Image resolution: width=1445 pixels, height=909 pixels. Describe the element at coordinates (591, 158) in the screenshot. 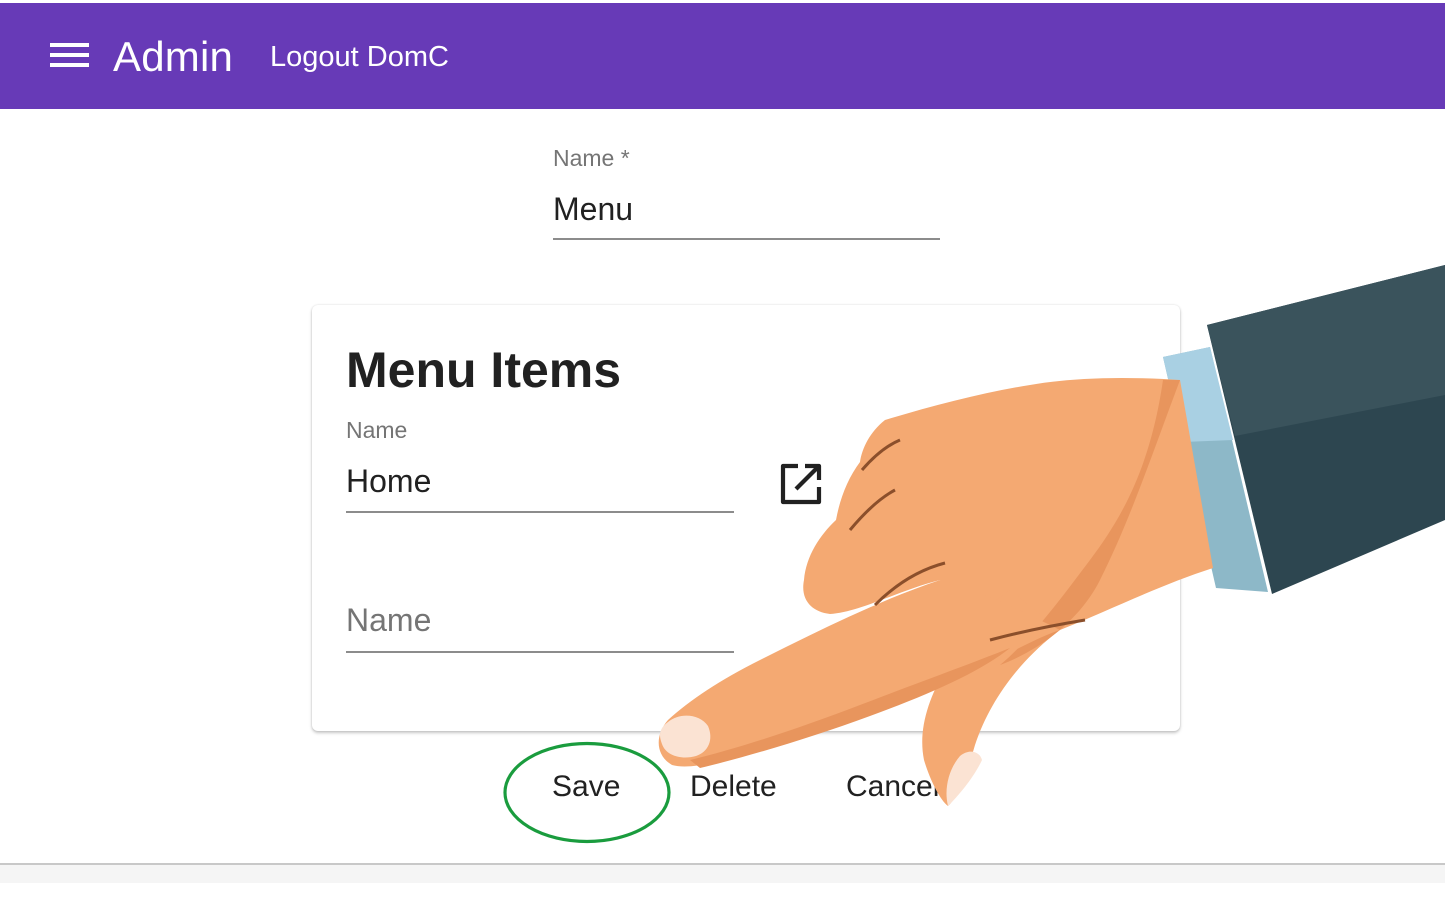

I see `menu-name-label: Name *` at that location.